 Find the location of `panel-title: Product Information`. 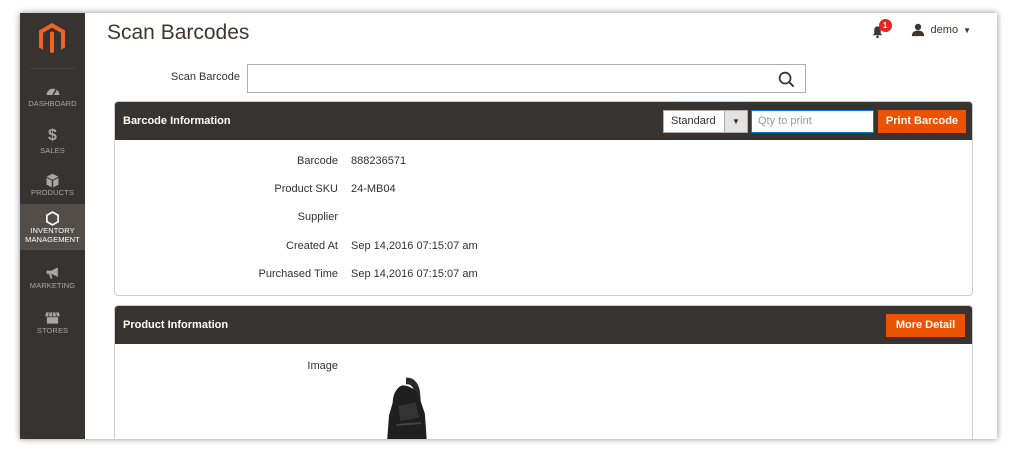

panel-title: Product Information is located at coordinates (176, 325).